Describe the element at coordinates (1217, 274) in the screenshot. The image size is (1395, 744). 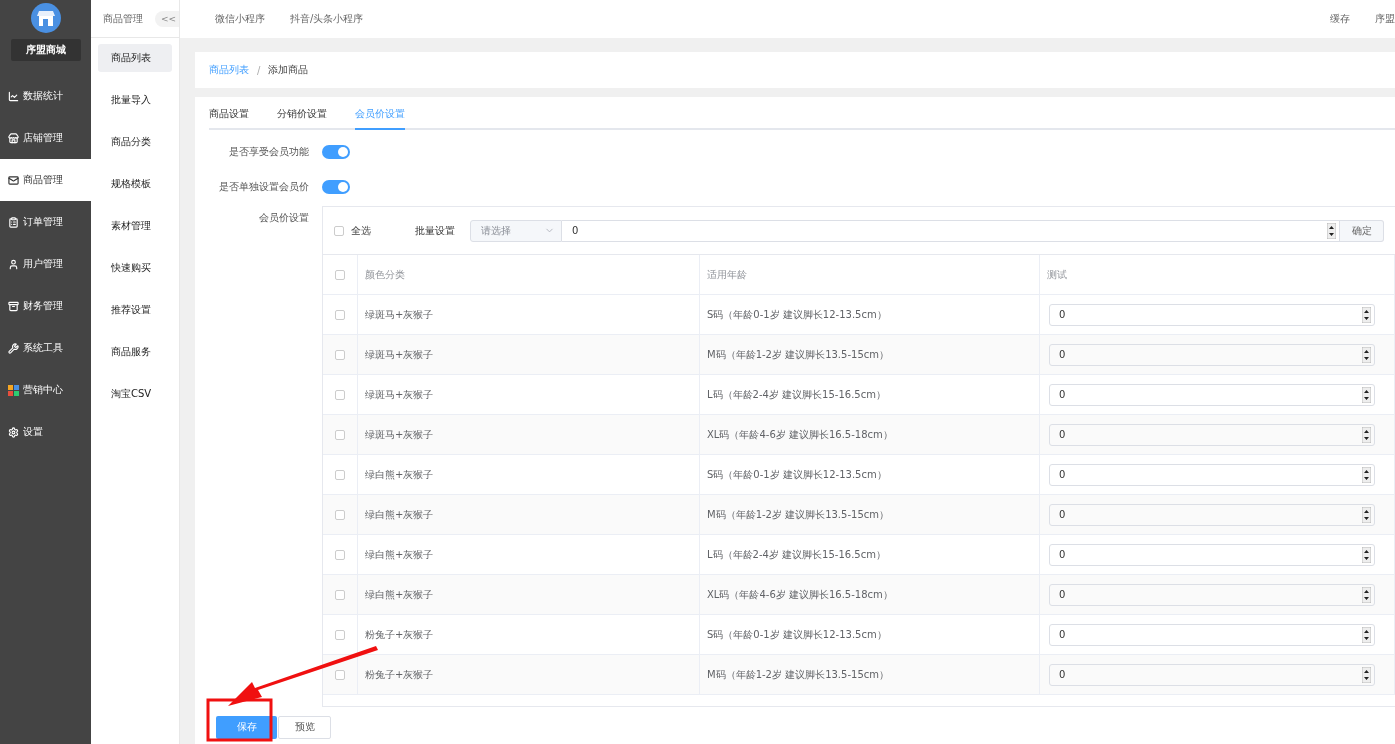
I see `column-header: 测试` at that location.